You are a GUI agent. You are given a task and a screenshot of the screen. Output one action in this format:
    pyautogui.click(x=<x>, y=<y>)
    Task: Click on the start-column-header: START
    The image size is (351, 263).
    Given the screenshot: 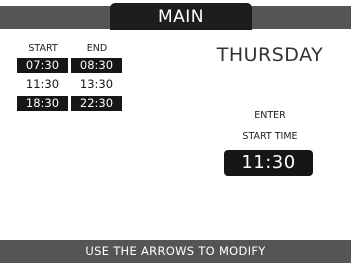 What is the action you would take?
    pyautogui.click(x=43, y=48)
    